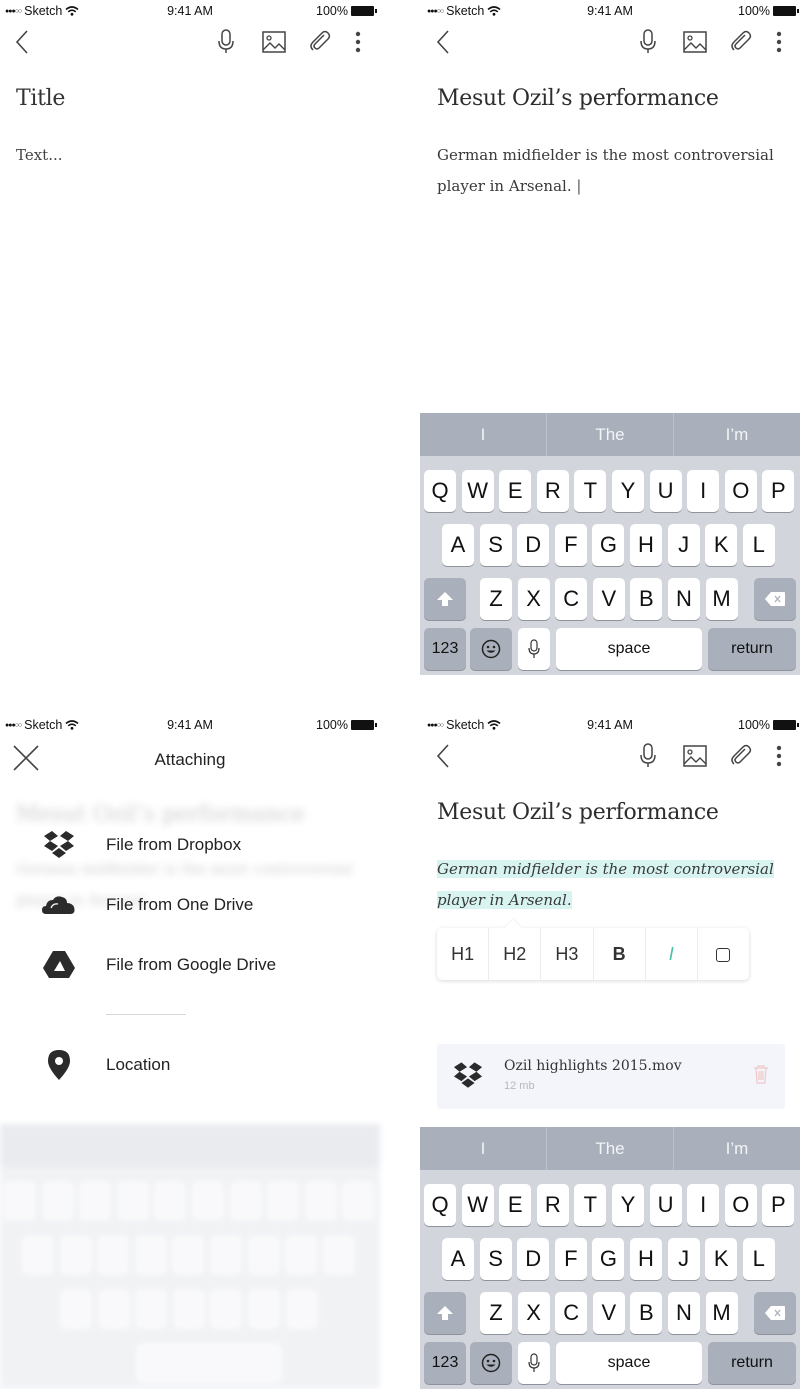  I want to click on key-g: G, so click(608, 1259).